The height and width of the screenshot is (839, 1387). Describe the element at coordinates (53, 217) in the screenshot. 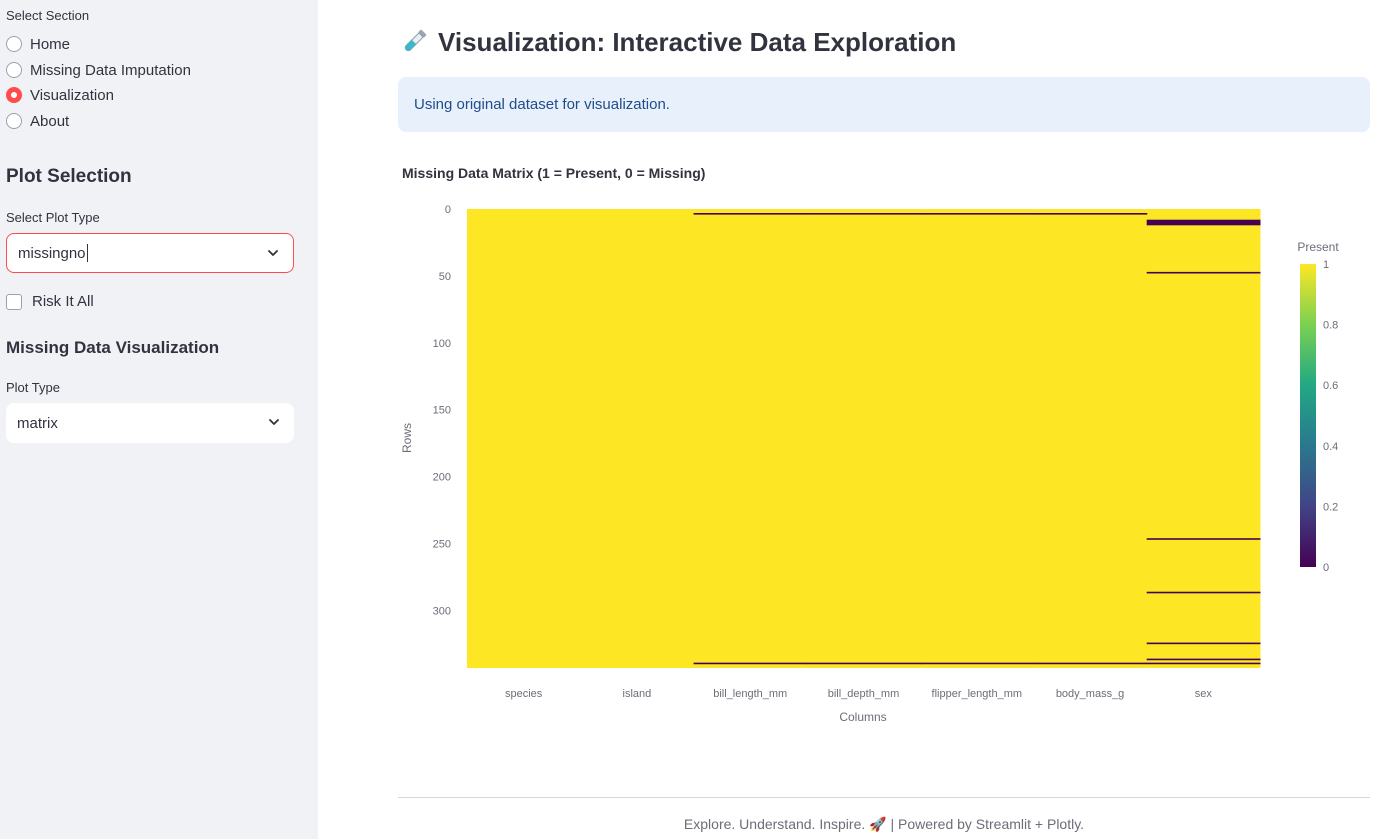

I see `plot-type-label: Select Plot Type` at that location.